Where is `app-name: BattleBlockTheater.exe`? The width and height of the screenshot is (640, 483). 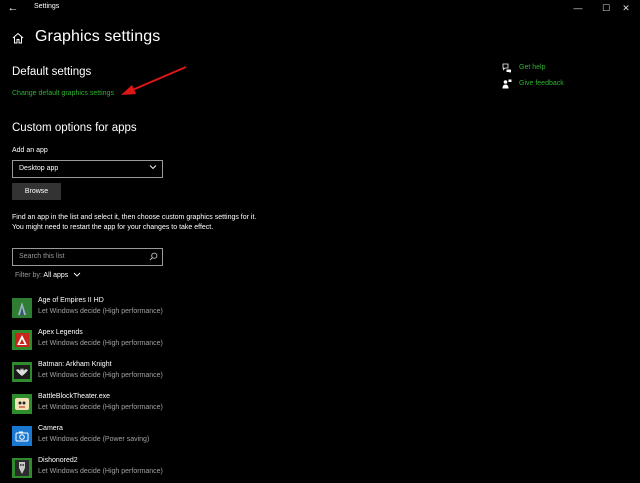 app-name: BattleBlockTheater.exe is located at coordinates (74, 396).